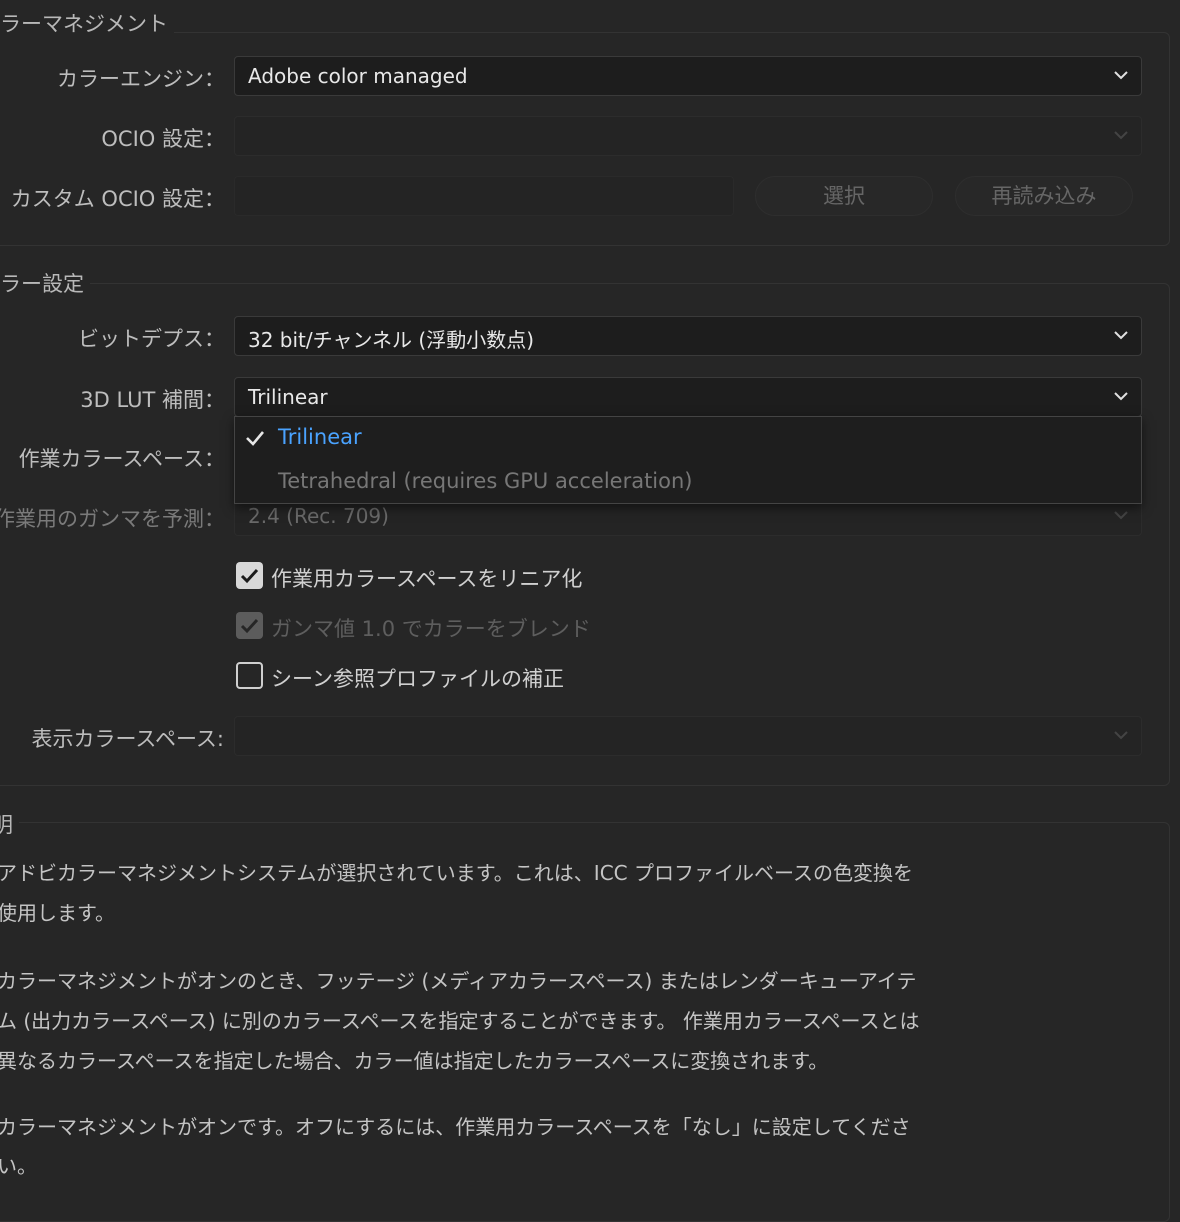 This screenshot has height=1222, width=1180. Describe the element at coordinates (688, 136) in the screenshot. I see `ocio-config-dropdown` at that location.